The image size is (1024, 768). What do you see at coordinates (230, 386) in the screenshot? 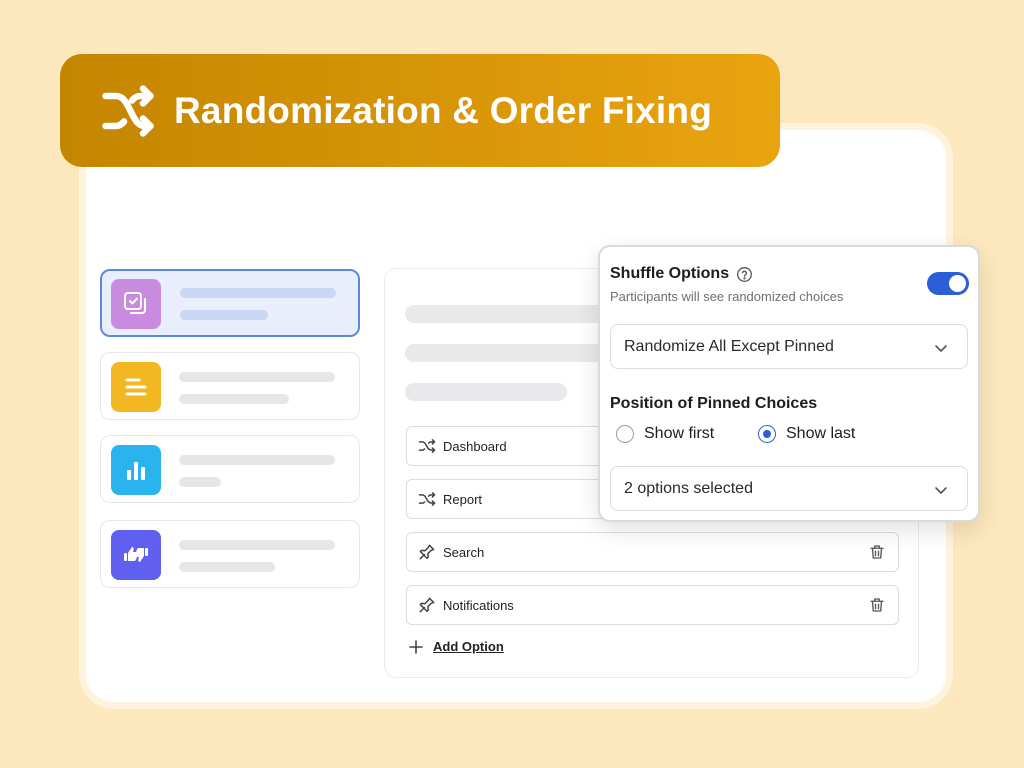
I see `question-type-card-text` at bounding box center [230, 386].